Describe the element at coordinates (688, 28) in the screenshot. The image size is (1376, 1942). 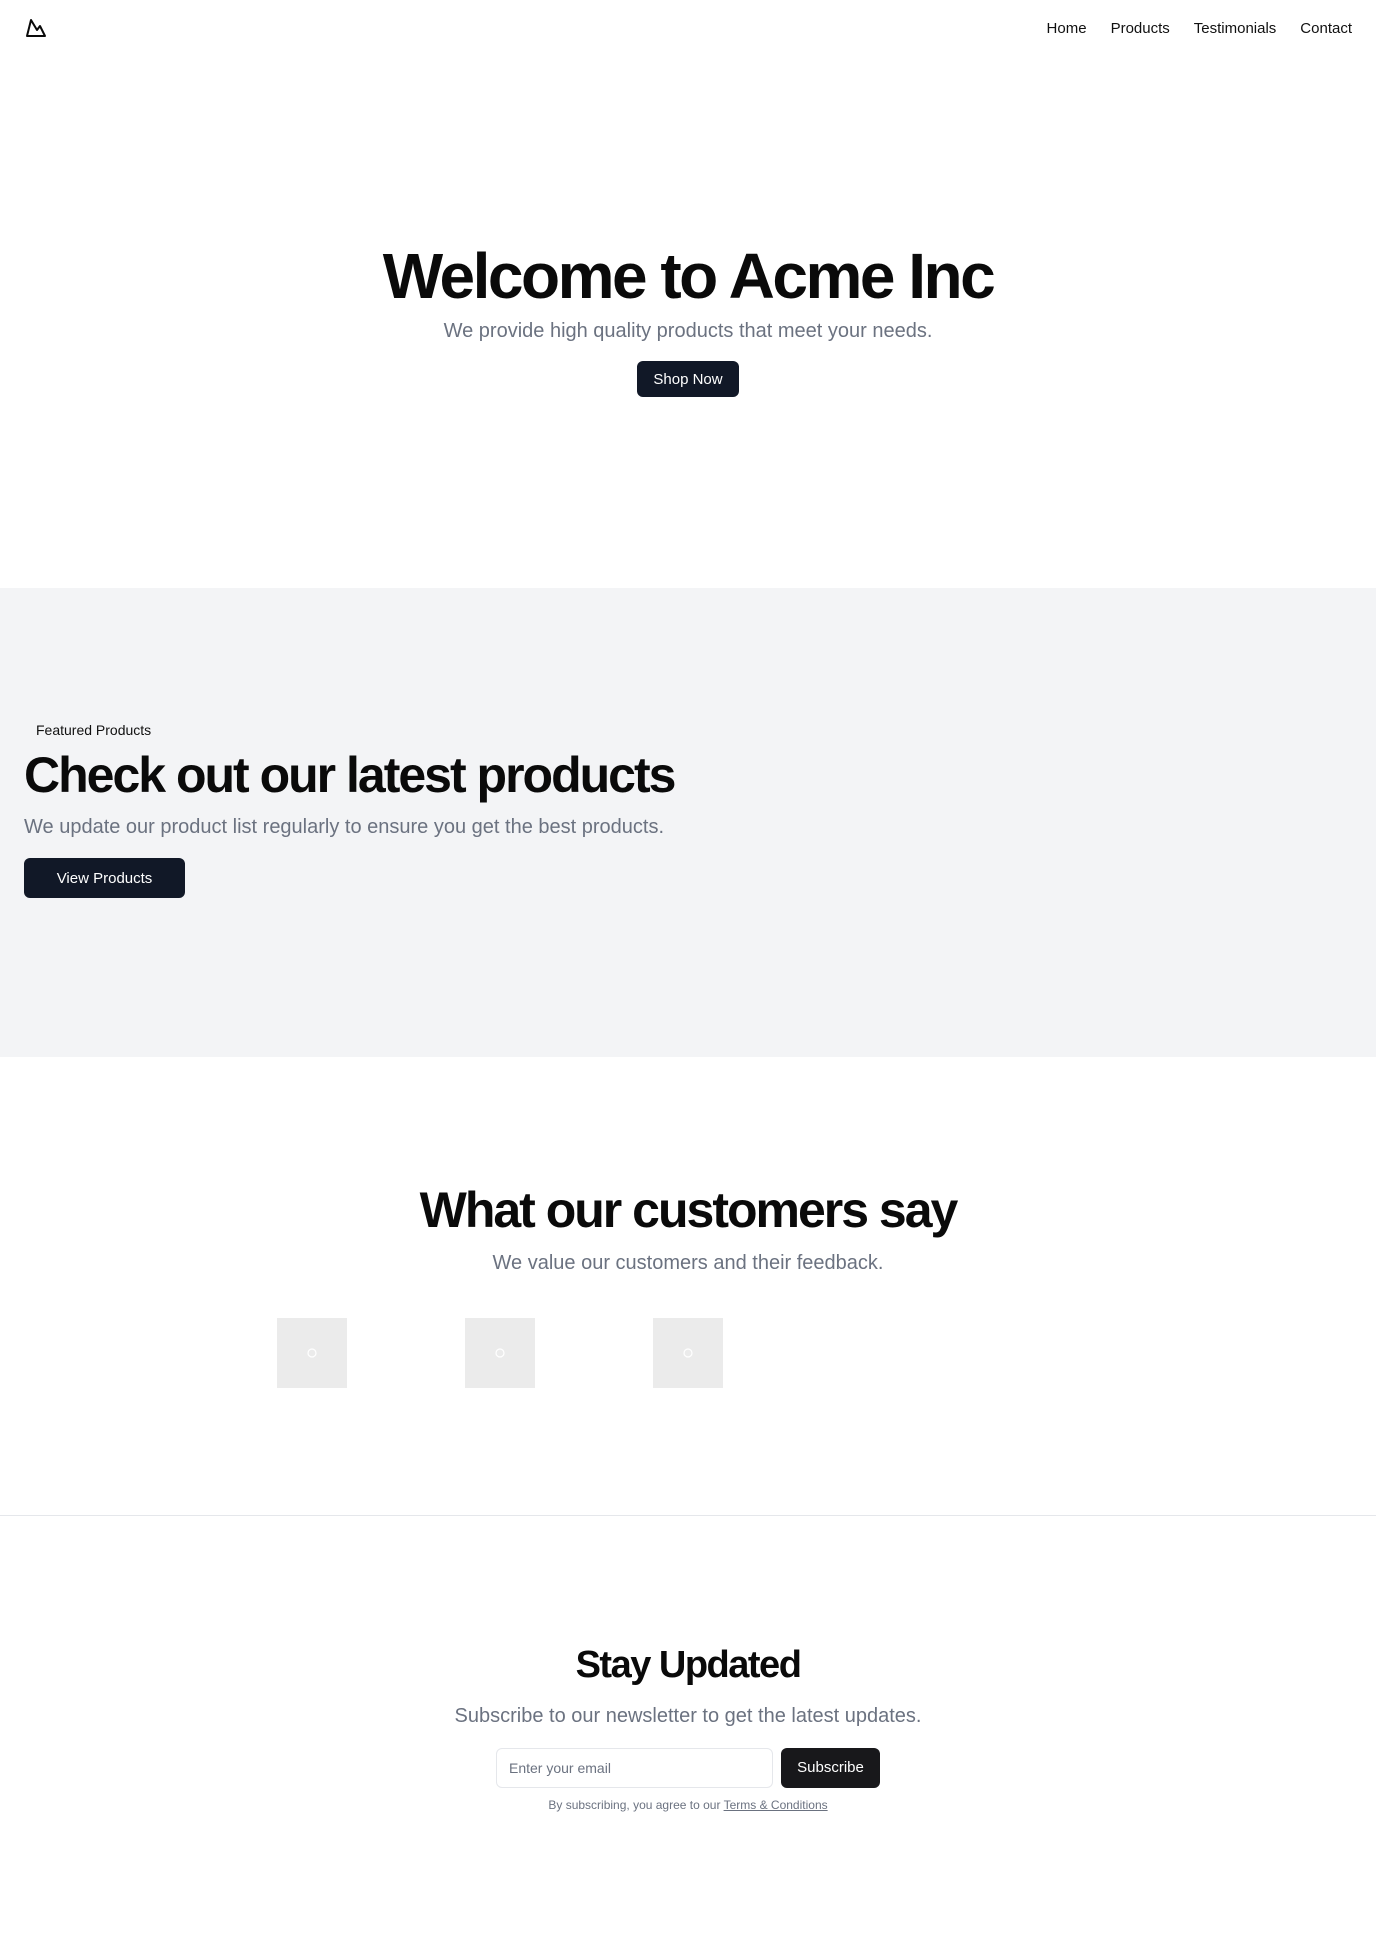
I see `site-header: Home Products Testimonials Contact` at that location.